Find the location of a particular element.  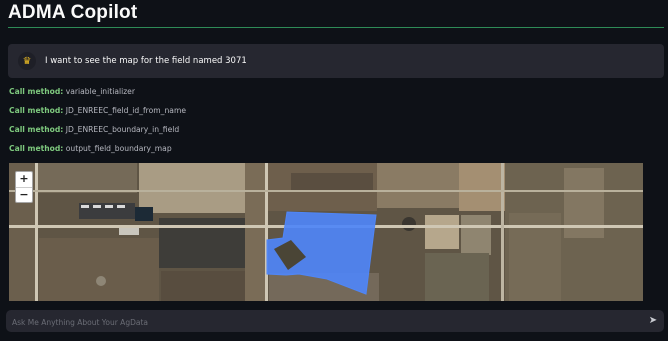

call-method-line: Call method: JD_ENREEC_boundary_in_field is located at coordinates (97, 133).